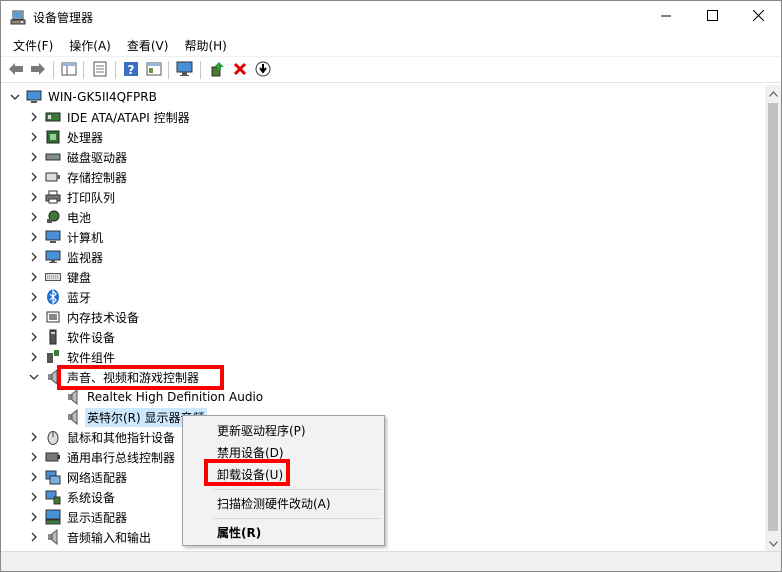 This screenshot has height=572, width=782. I want to click on tree-item-printer: 打印队列, so click(72, 197).